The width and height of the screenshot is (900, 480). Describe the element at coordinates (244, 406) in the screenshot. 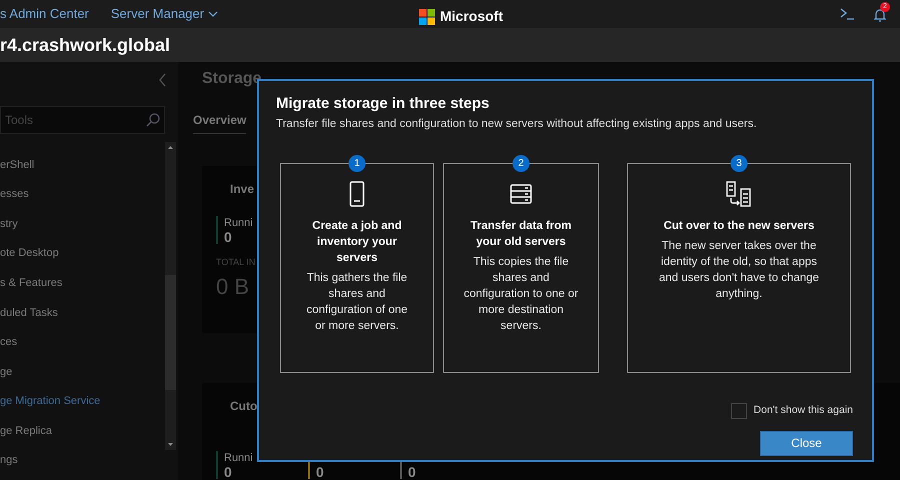

I see `card-title: Cuto` at that location.